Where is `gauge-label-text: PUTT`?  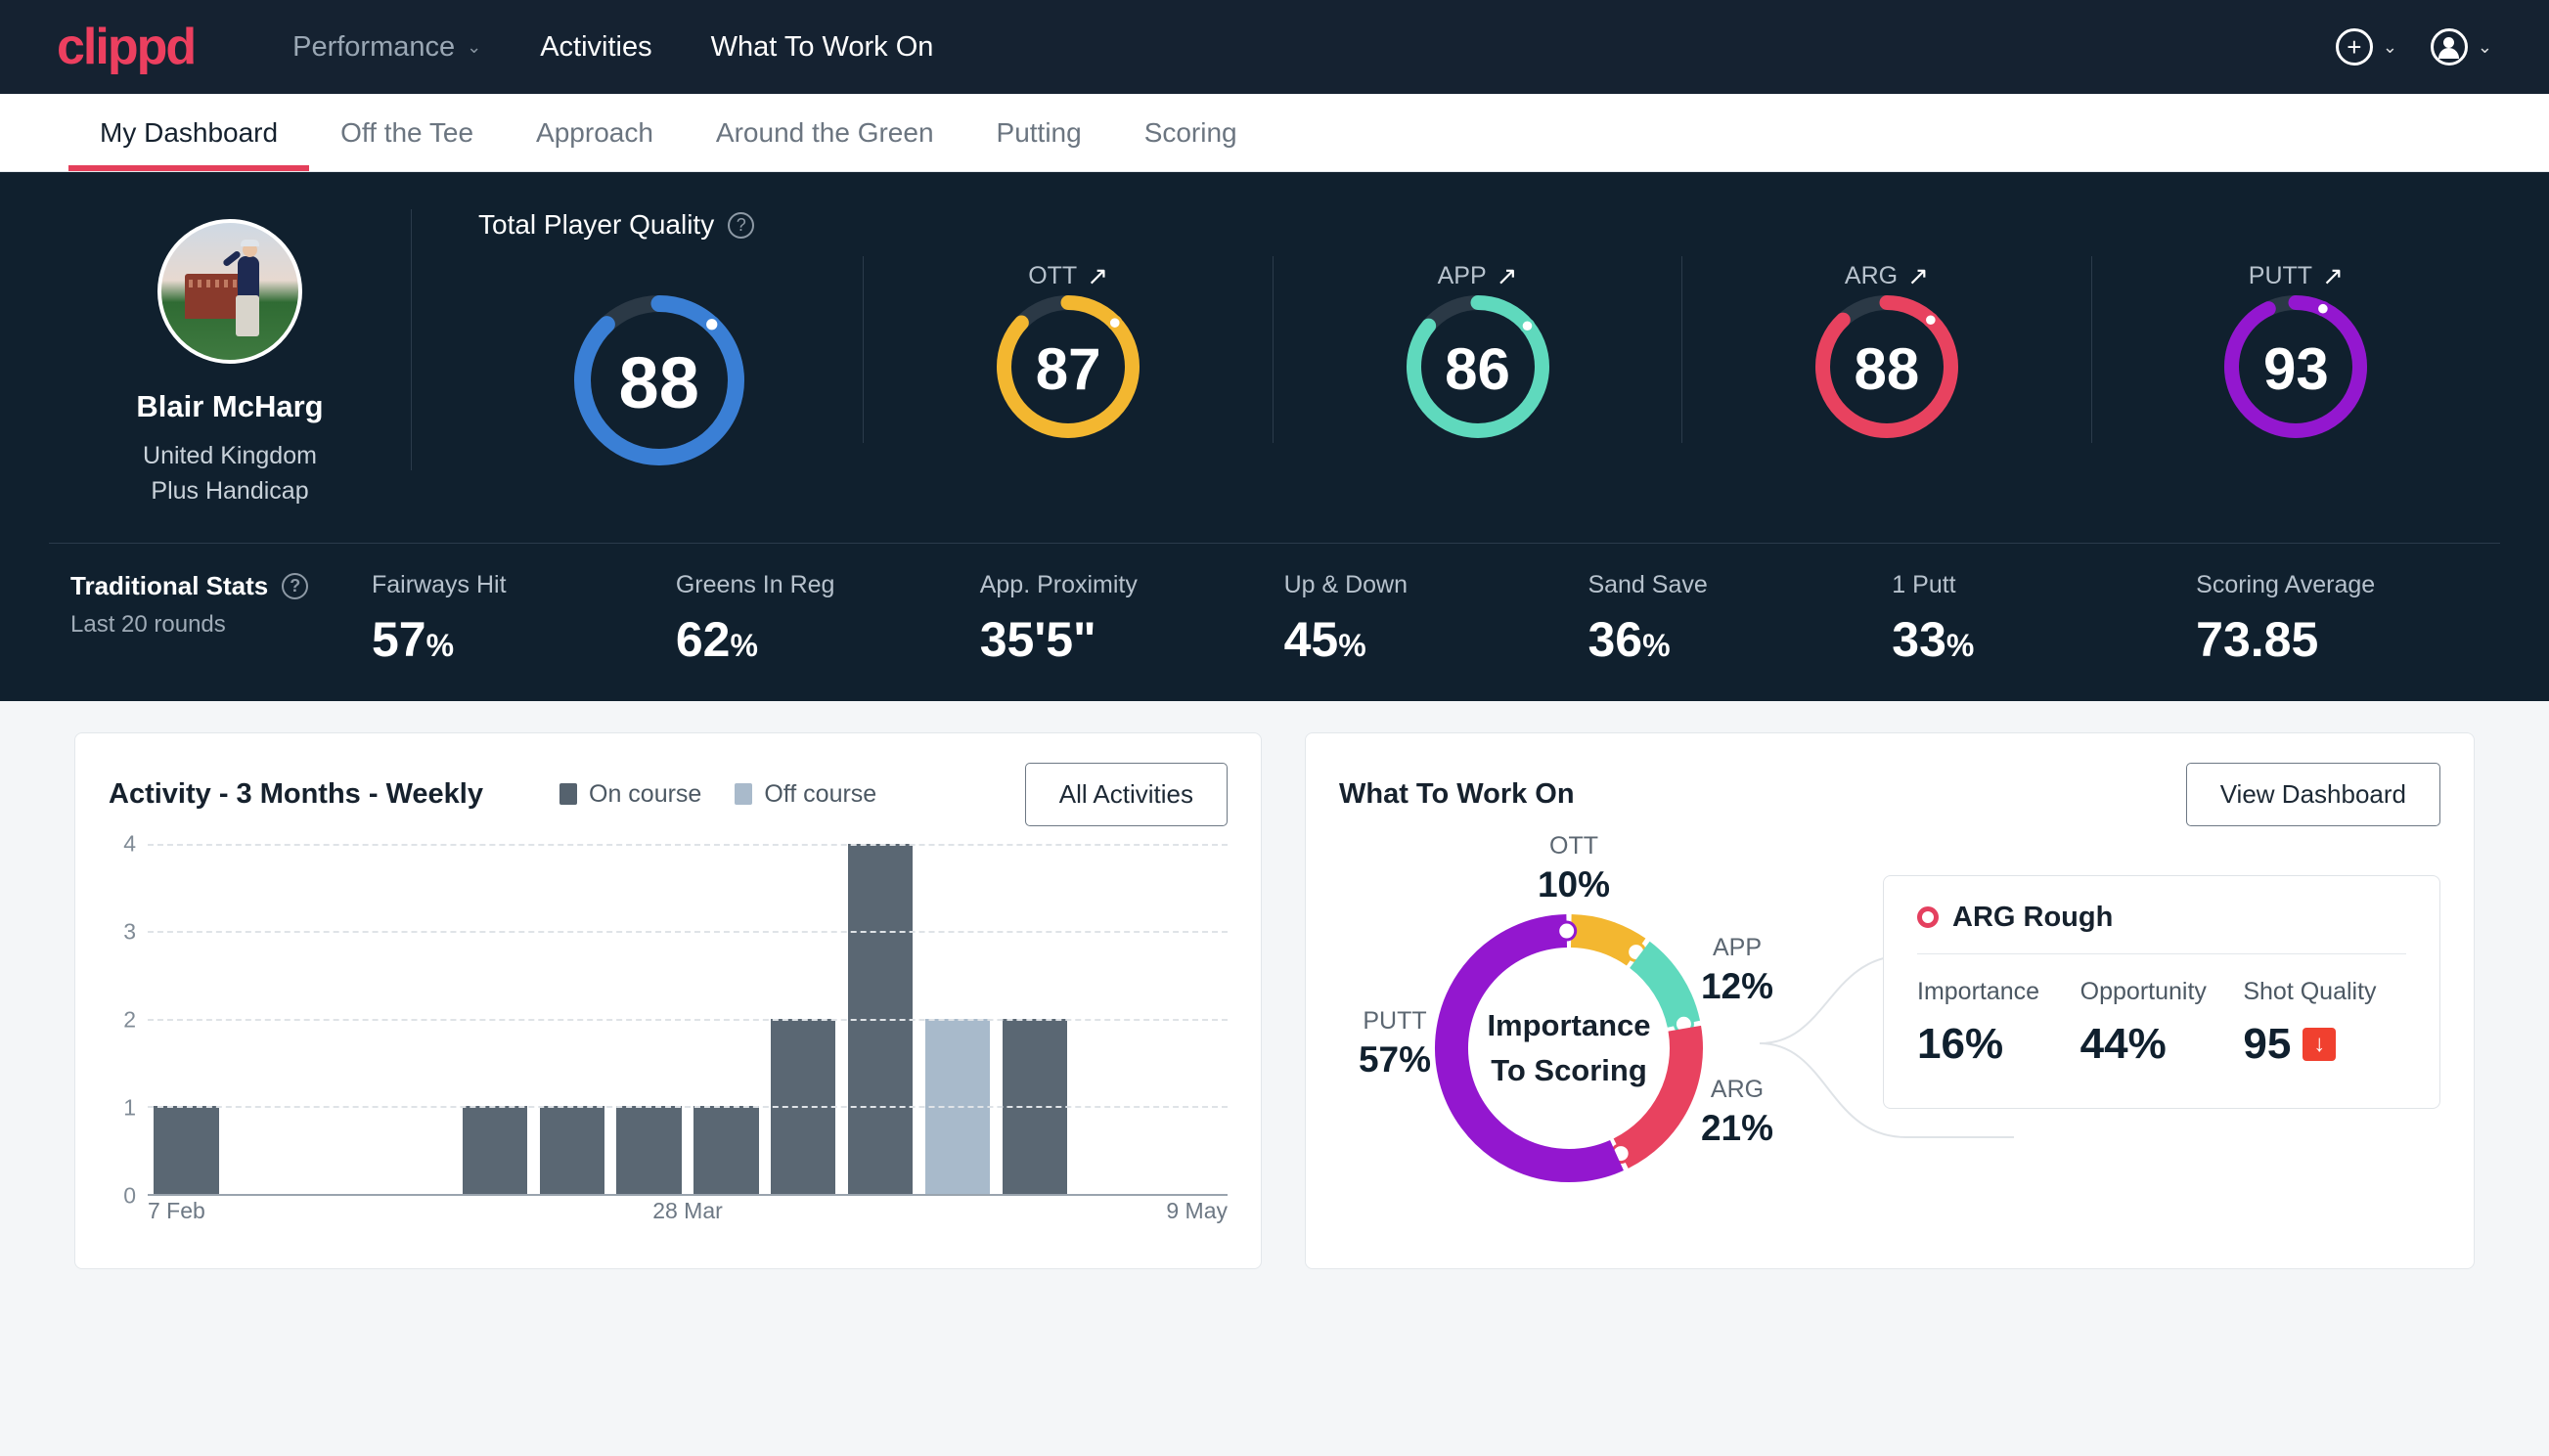 gauge-label-text: PUTT is located at coordinates (2280, 275).